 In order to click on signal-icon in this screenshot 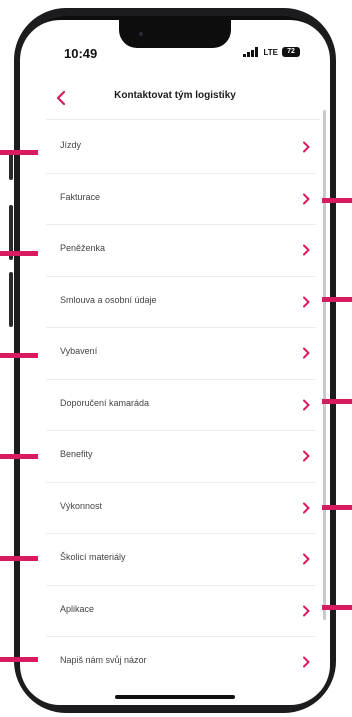, I will do `click(251, 52)`.